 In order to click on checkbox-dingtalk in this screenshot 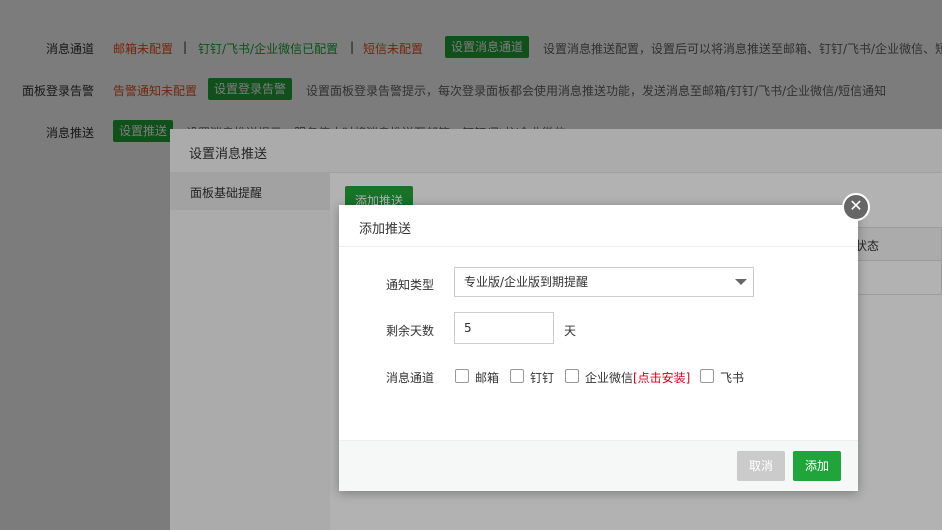, I will do `click(517, 376)`.